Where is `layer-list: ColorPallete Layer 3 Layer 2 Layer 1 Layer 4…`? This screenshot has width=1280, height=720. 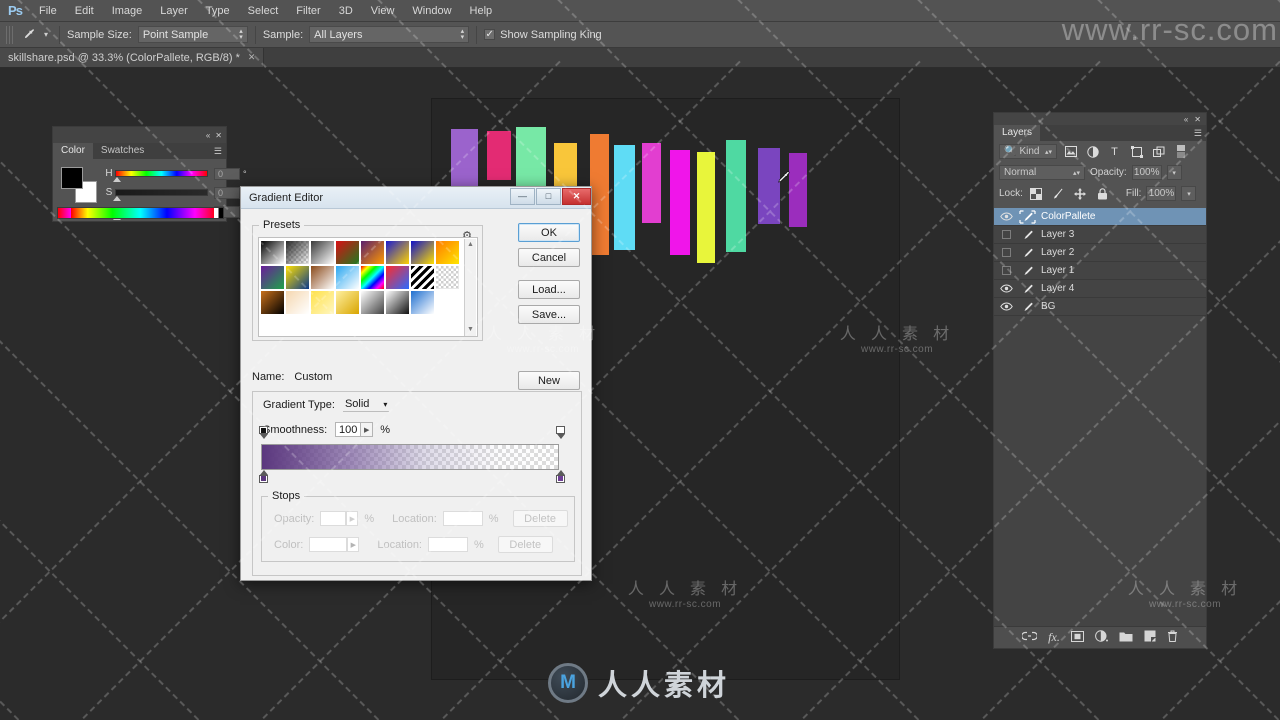 layer-list: ColorPallete Layer 3 Layer 2 Layer 1 Layer 4… is located at coordinates (1100, 417).